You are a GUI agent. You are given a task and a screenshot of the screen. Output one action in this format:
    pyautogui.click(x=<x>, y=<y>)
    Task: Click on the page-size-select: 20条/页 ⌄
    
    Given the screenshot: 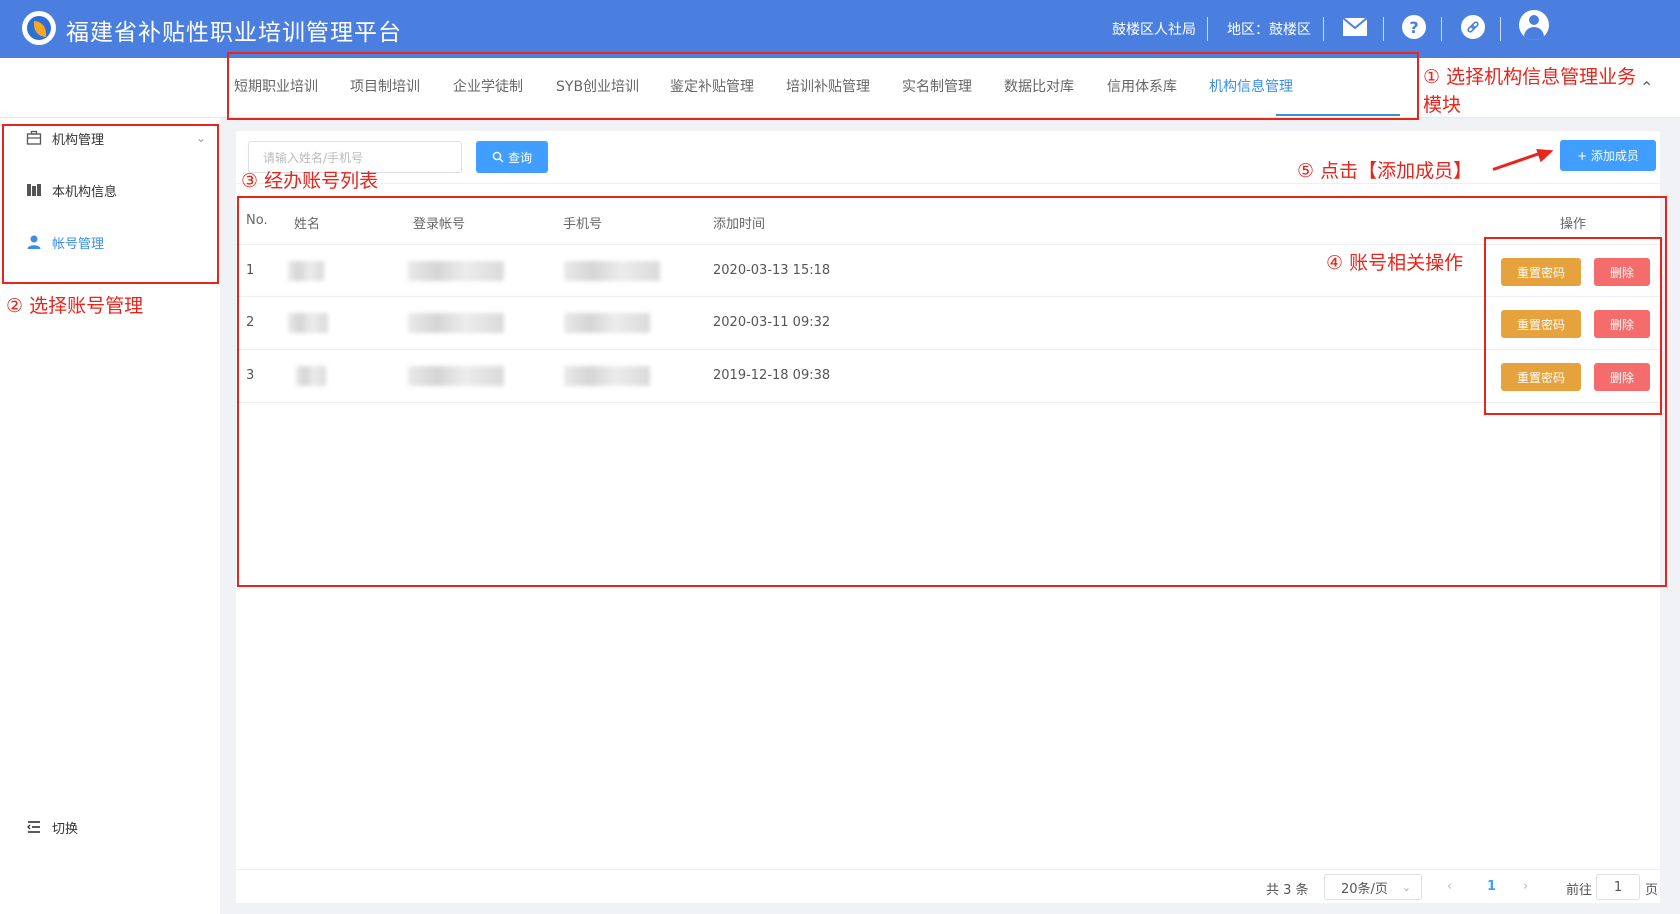 What is the action you would take?
    pyautogui.click(x=1373, y=887)
    